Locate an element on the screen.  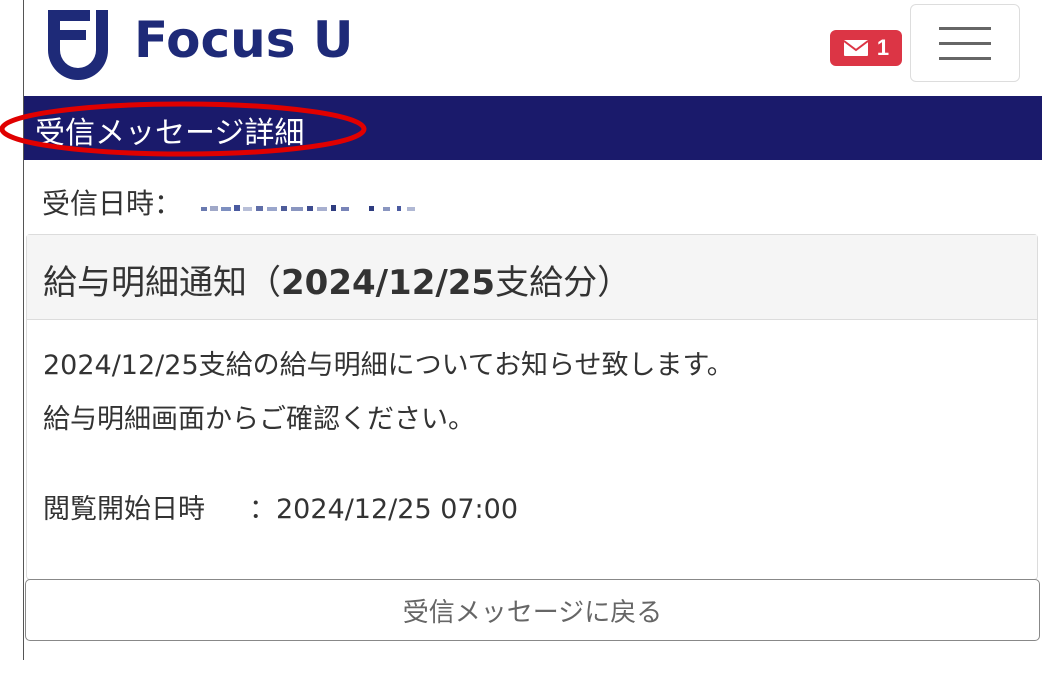
message-title-date: 2024/12/25 is located at coordinates (388, 283).